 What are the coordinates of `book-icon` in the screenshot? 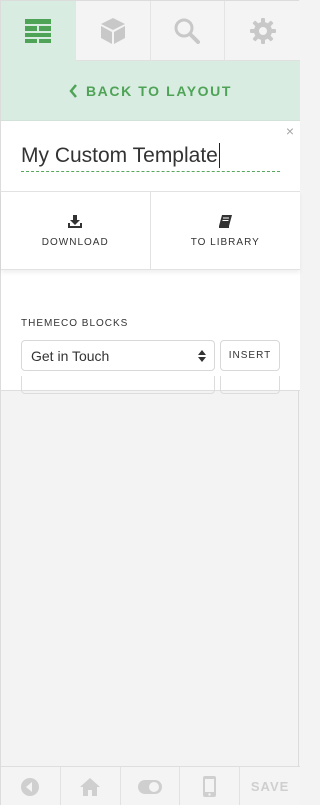 It's located at (225, 221).